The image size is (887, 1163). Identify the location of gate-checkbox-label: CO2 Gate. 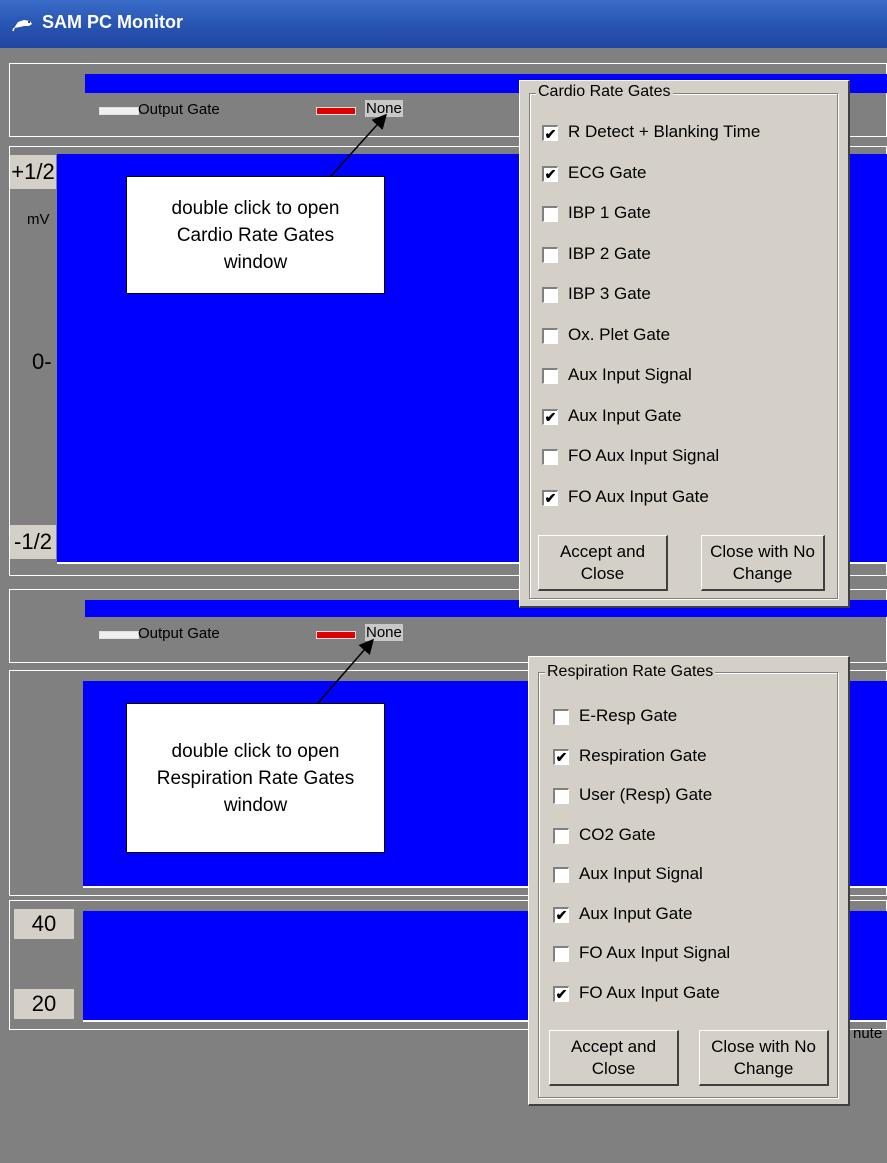
(617, 835).